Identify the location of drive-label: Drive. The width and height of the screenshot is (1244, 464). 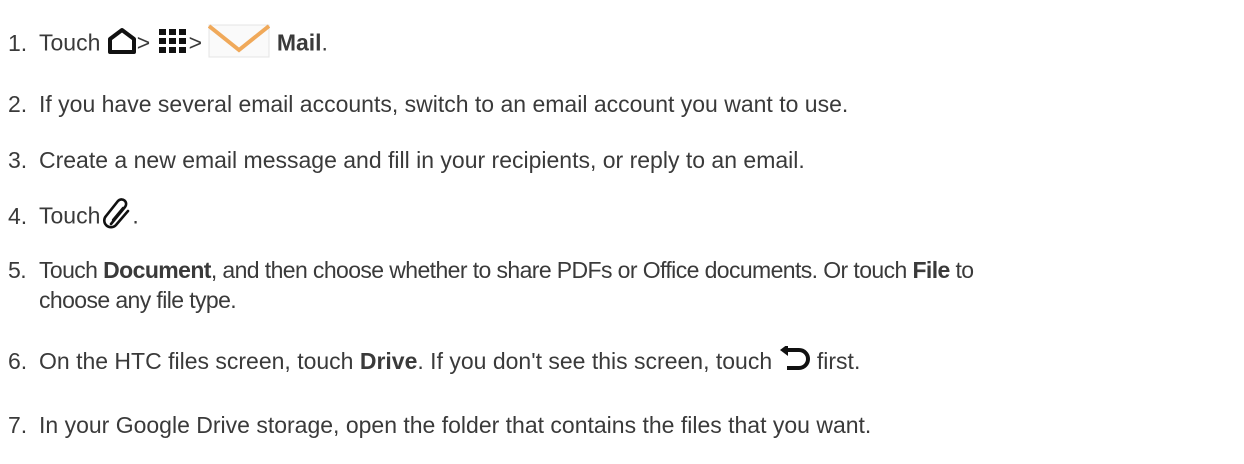
(388, 361).